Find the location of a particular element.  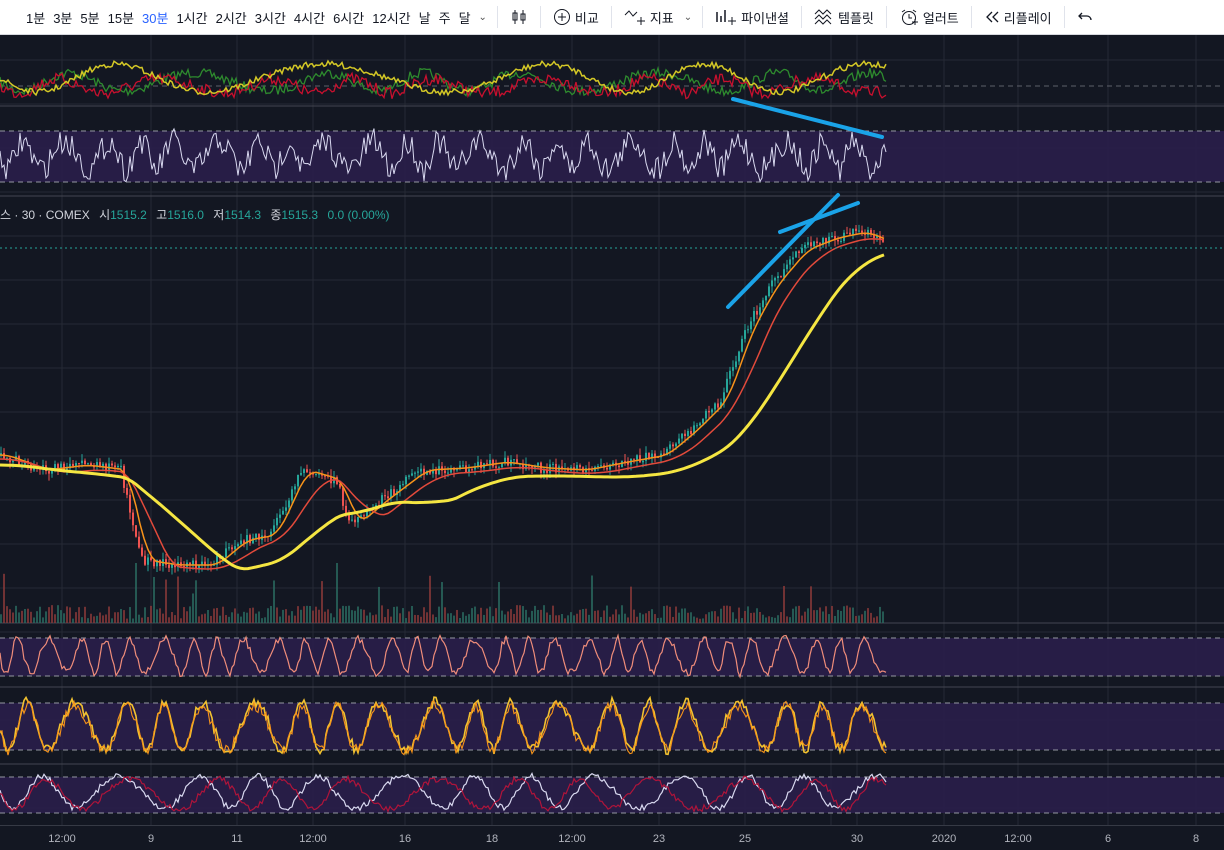

timeframe-more-chevron-icon: ⌄ is located at coordinates (483, 17).